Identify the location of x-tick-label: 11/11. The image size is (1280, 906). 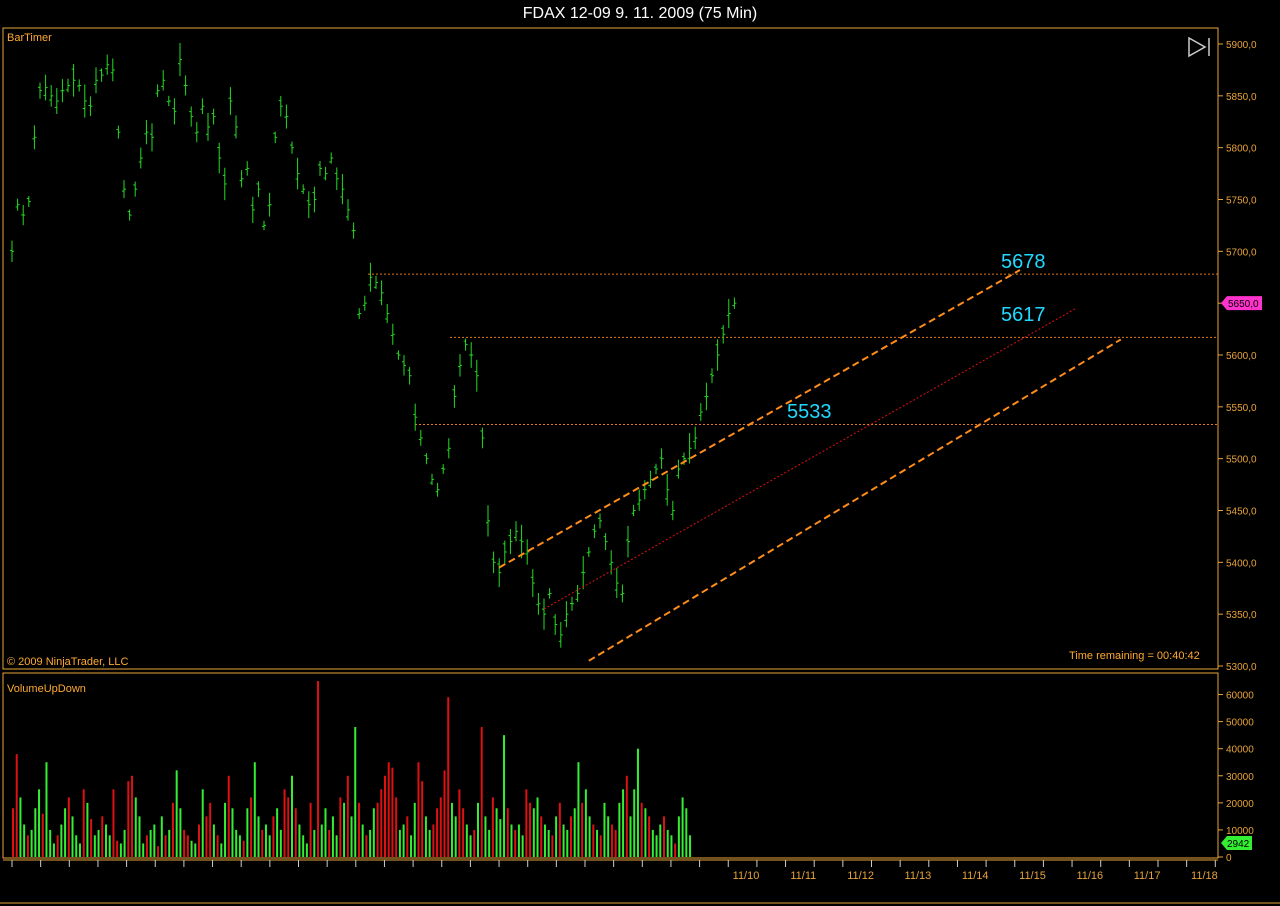
(803, 876).